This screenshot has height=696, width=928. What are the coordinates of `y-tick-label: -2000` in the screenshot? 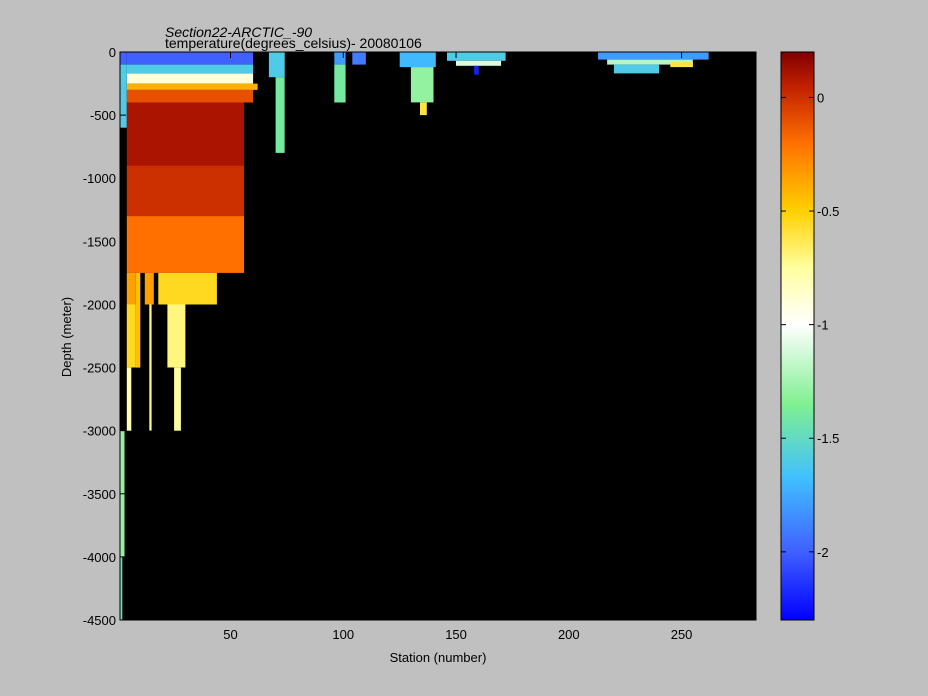 It's located at (99, 304).